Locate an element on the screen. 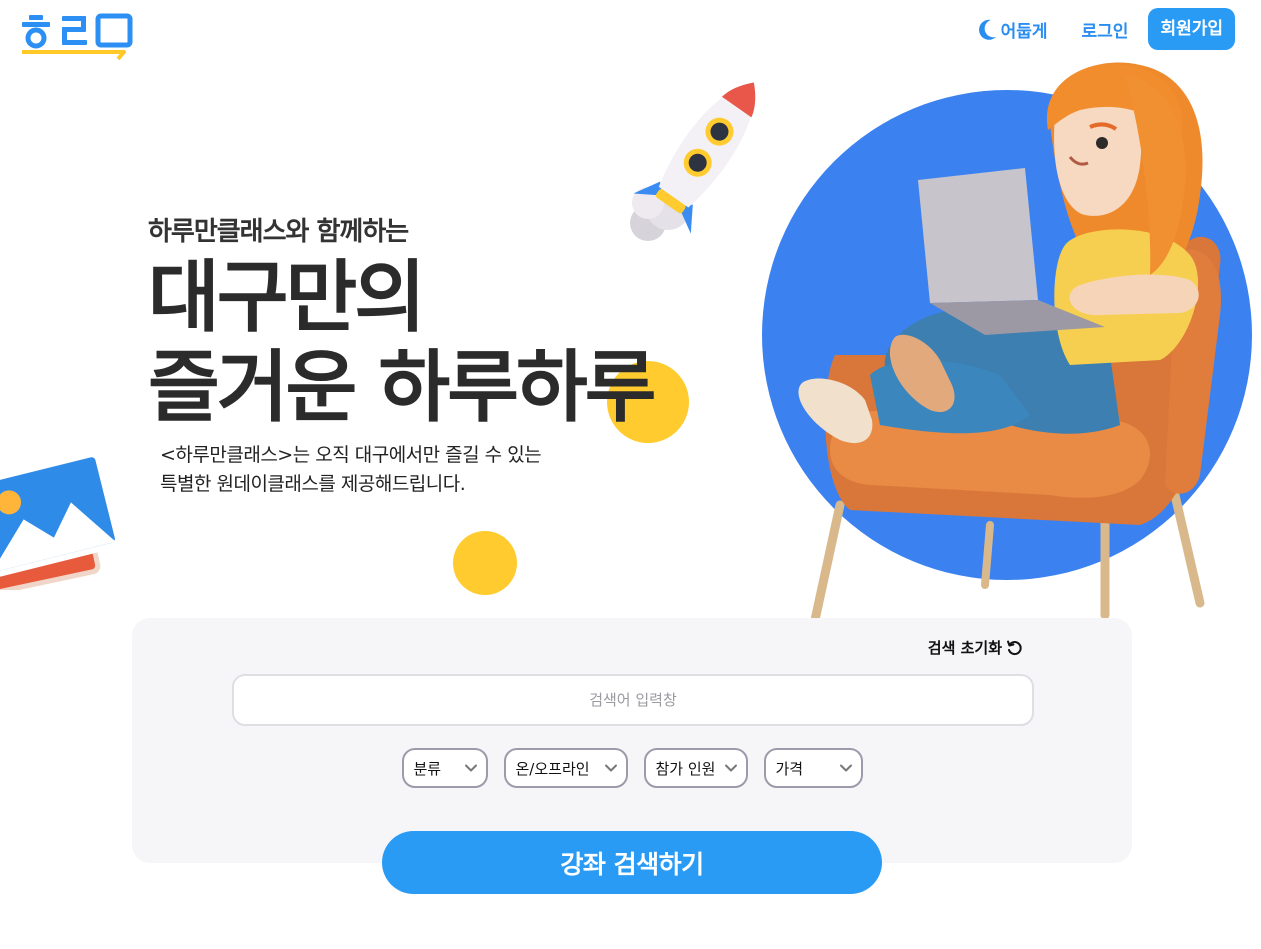 The height and width of the screenshot is (949, 1261). dark-mode-toggle: 어둡게 is located at coordinates (1013, 29).